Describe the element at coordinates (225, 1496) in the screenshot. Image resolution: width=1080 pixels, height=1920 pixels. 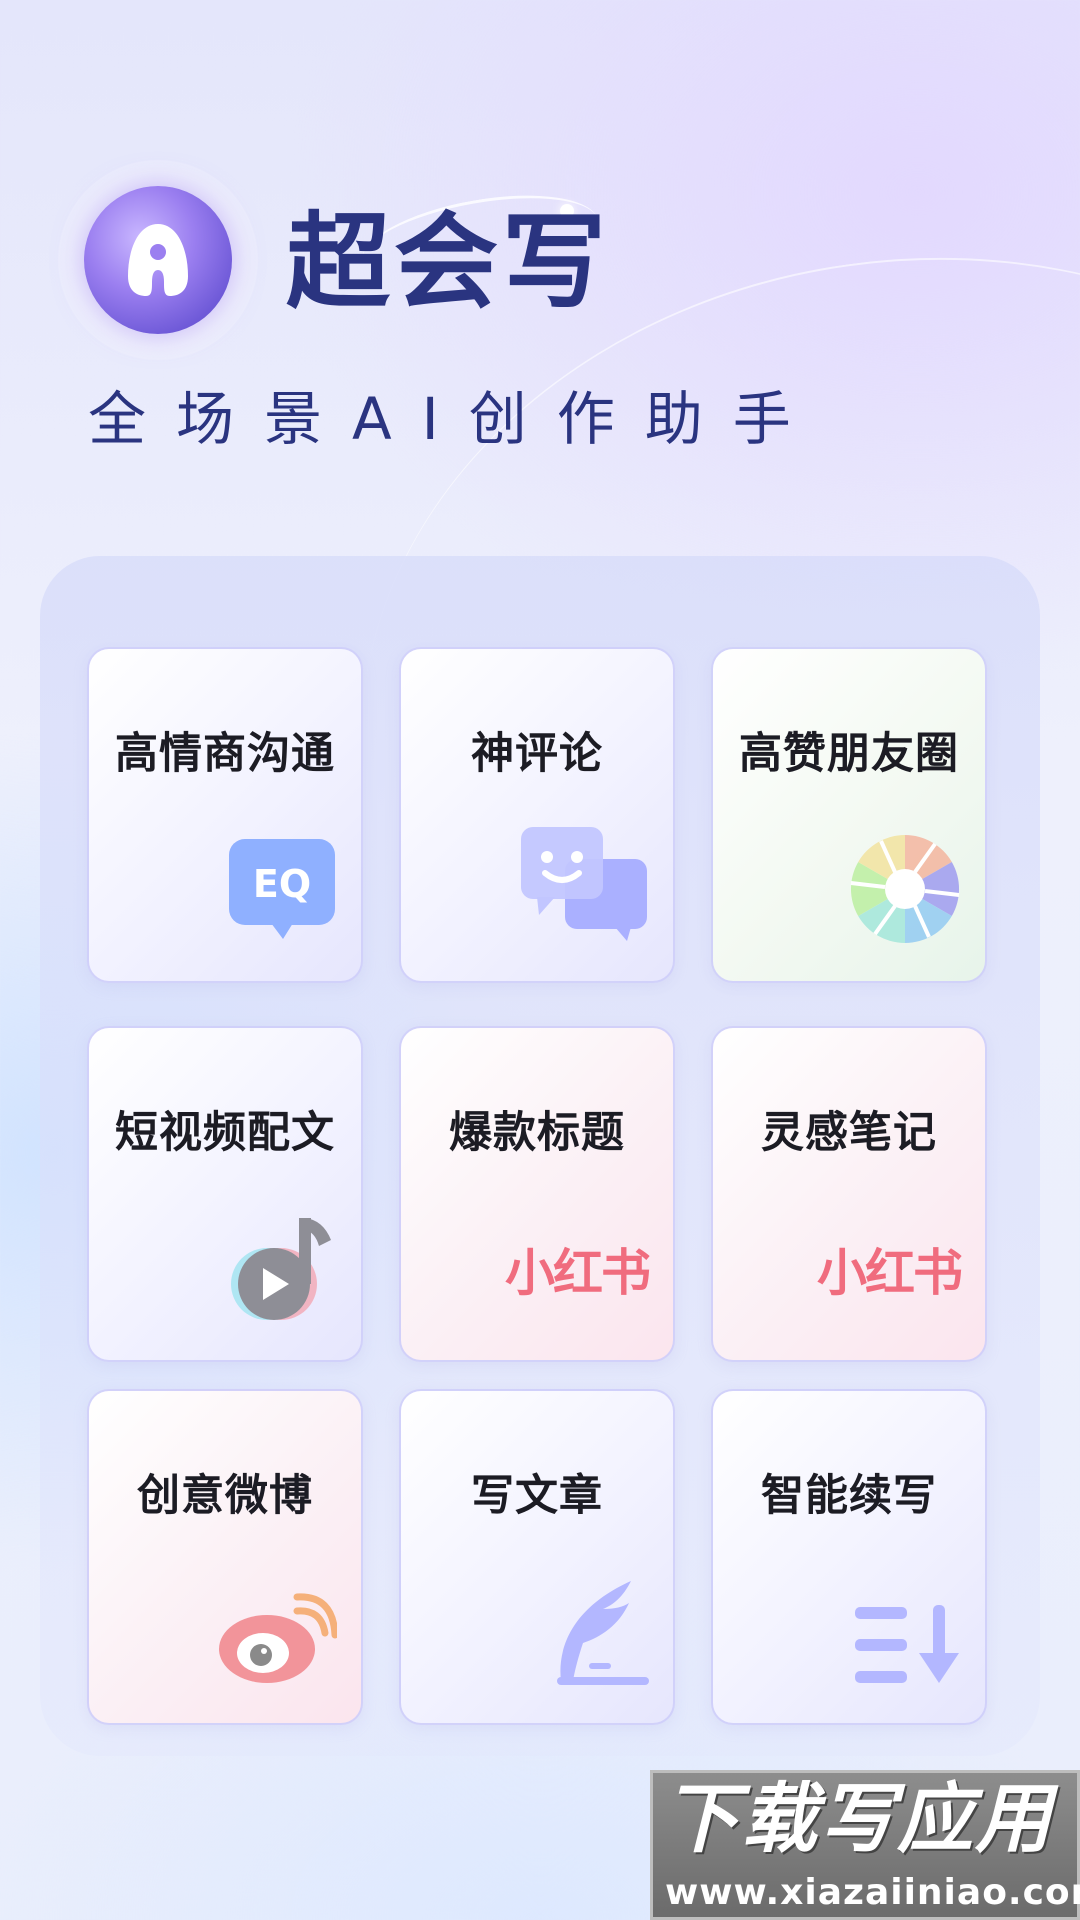
I see `feature-label: 创意微博` at that location.